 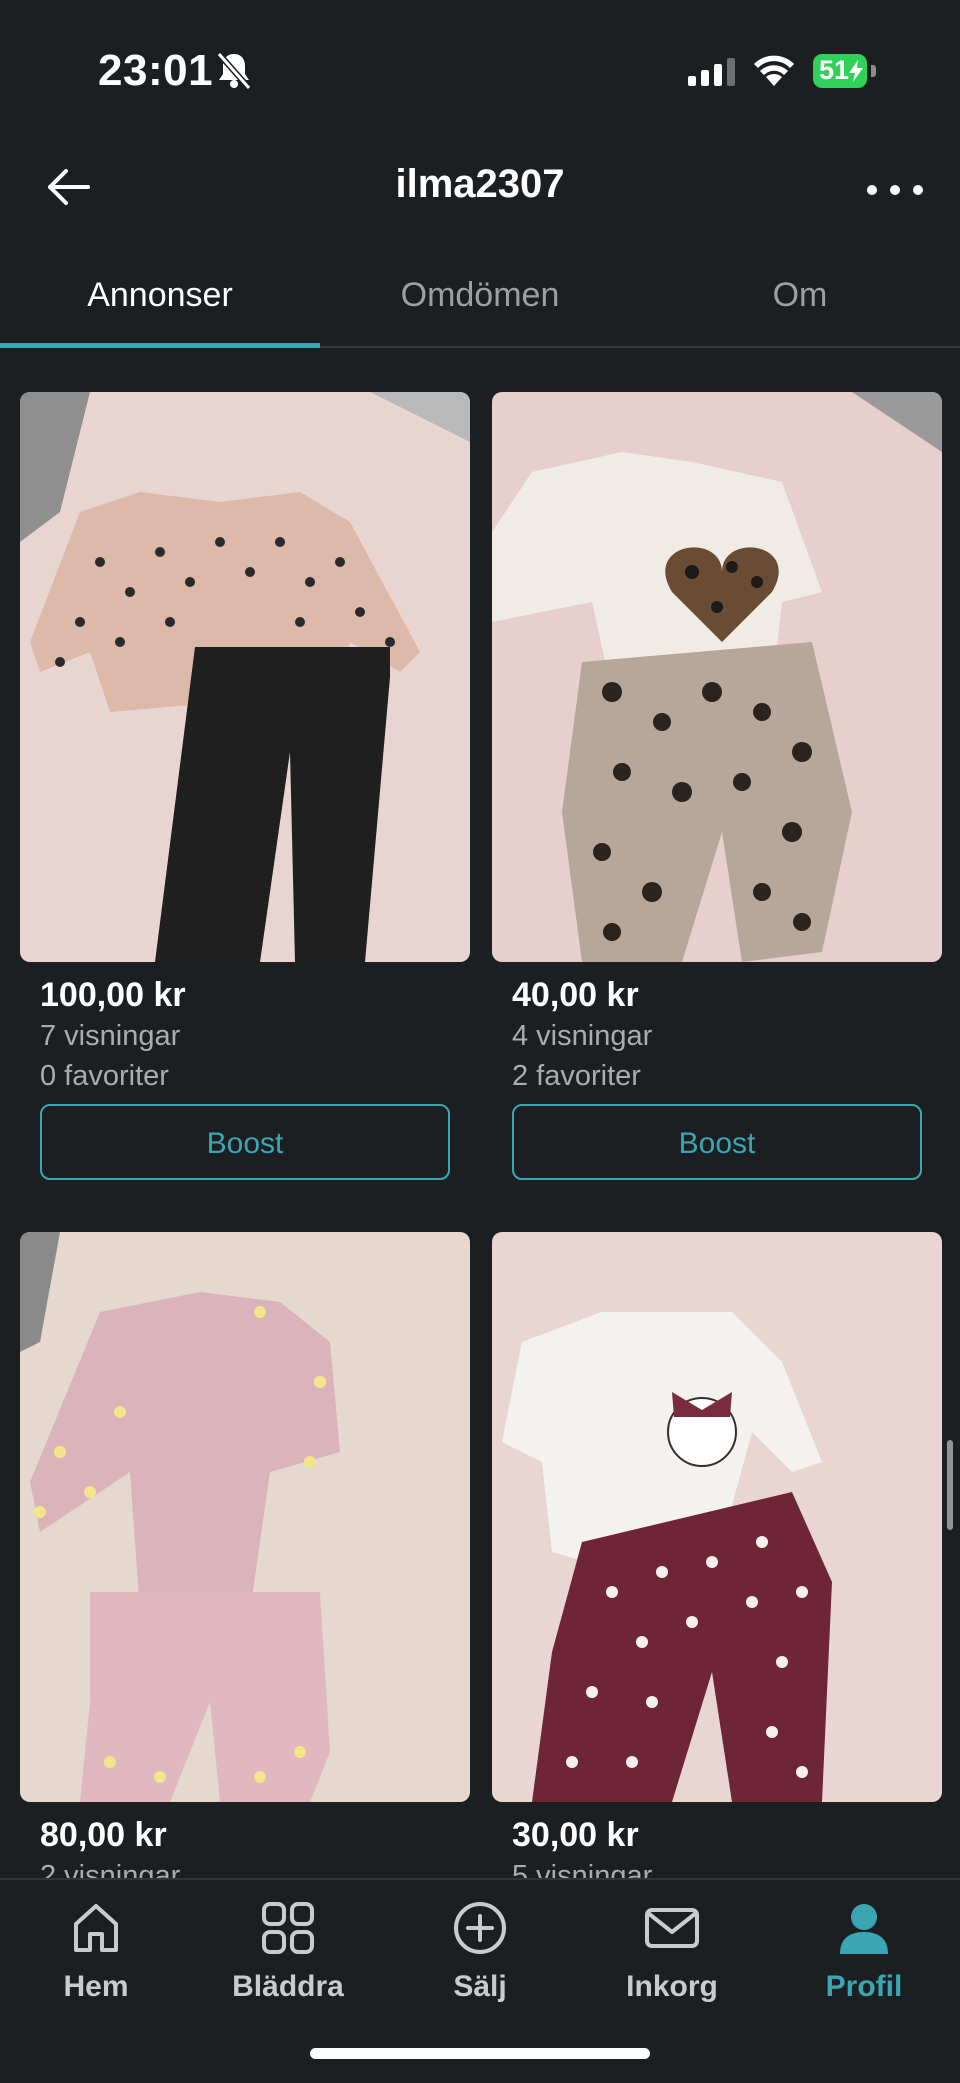 What do you see at coordinates (576, 1076) in the screenshot?
I see `listing-favorites: 2 favoriter` at bounding box center [576, 1076].